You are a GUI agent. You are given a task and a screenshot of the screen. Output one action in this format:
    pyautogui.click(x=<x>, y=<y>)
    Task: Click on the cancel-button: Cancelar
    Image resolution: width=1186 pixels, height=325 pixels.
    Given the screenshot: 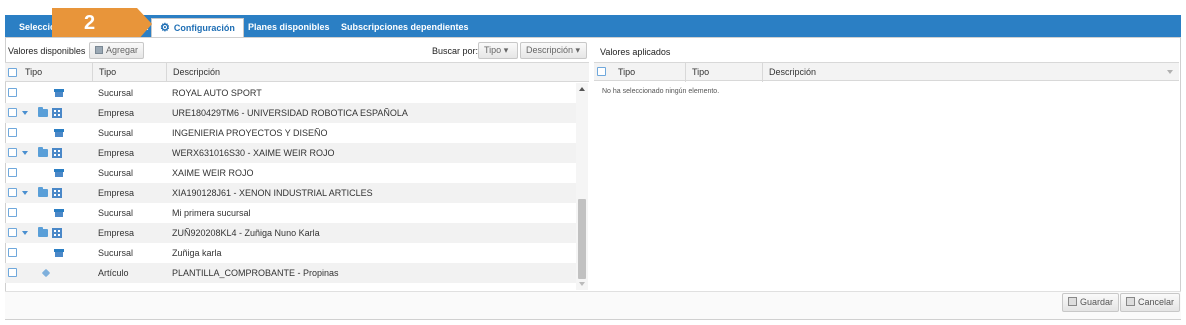 What is the action you would take?
    pyautogui.click(x=1150, y=302)
    